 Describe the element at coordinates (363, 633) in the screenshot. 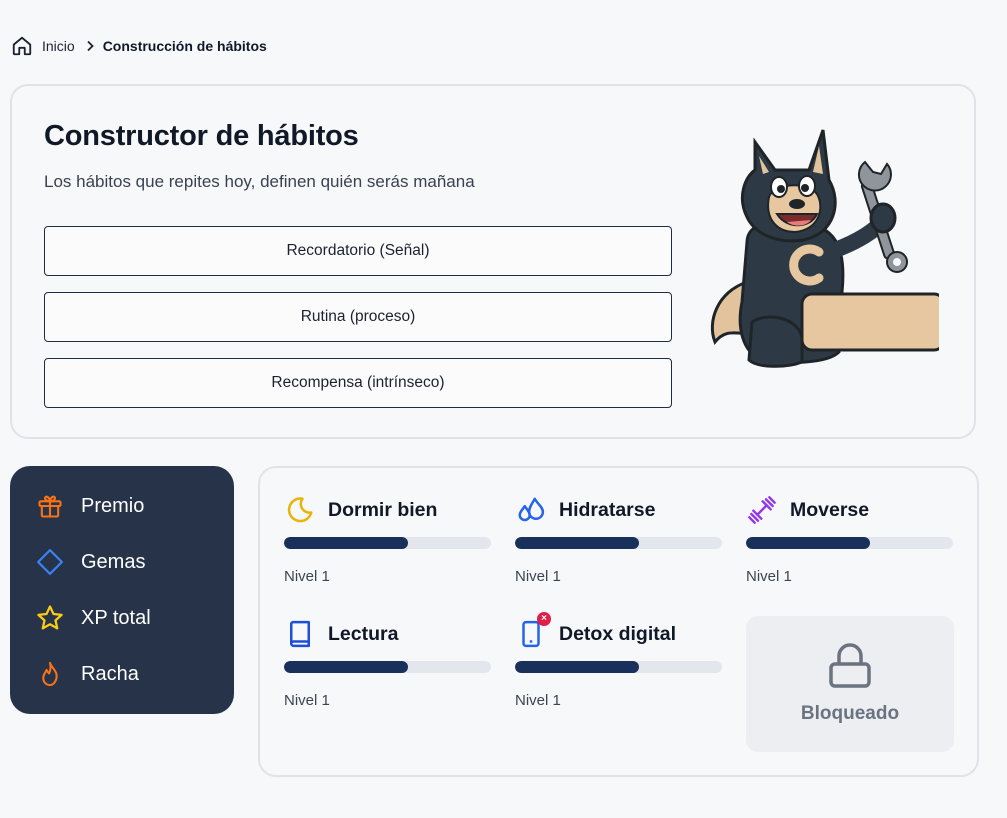

I see `habit-name: Lectura` at that location.